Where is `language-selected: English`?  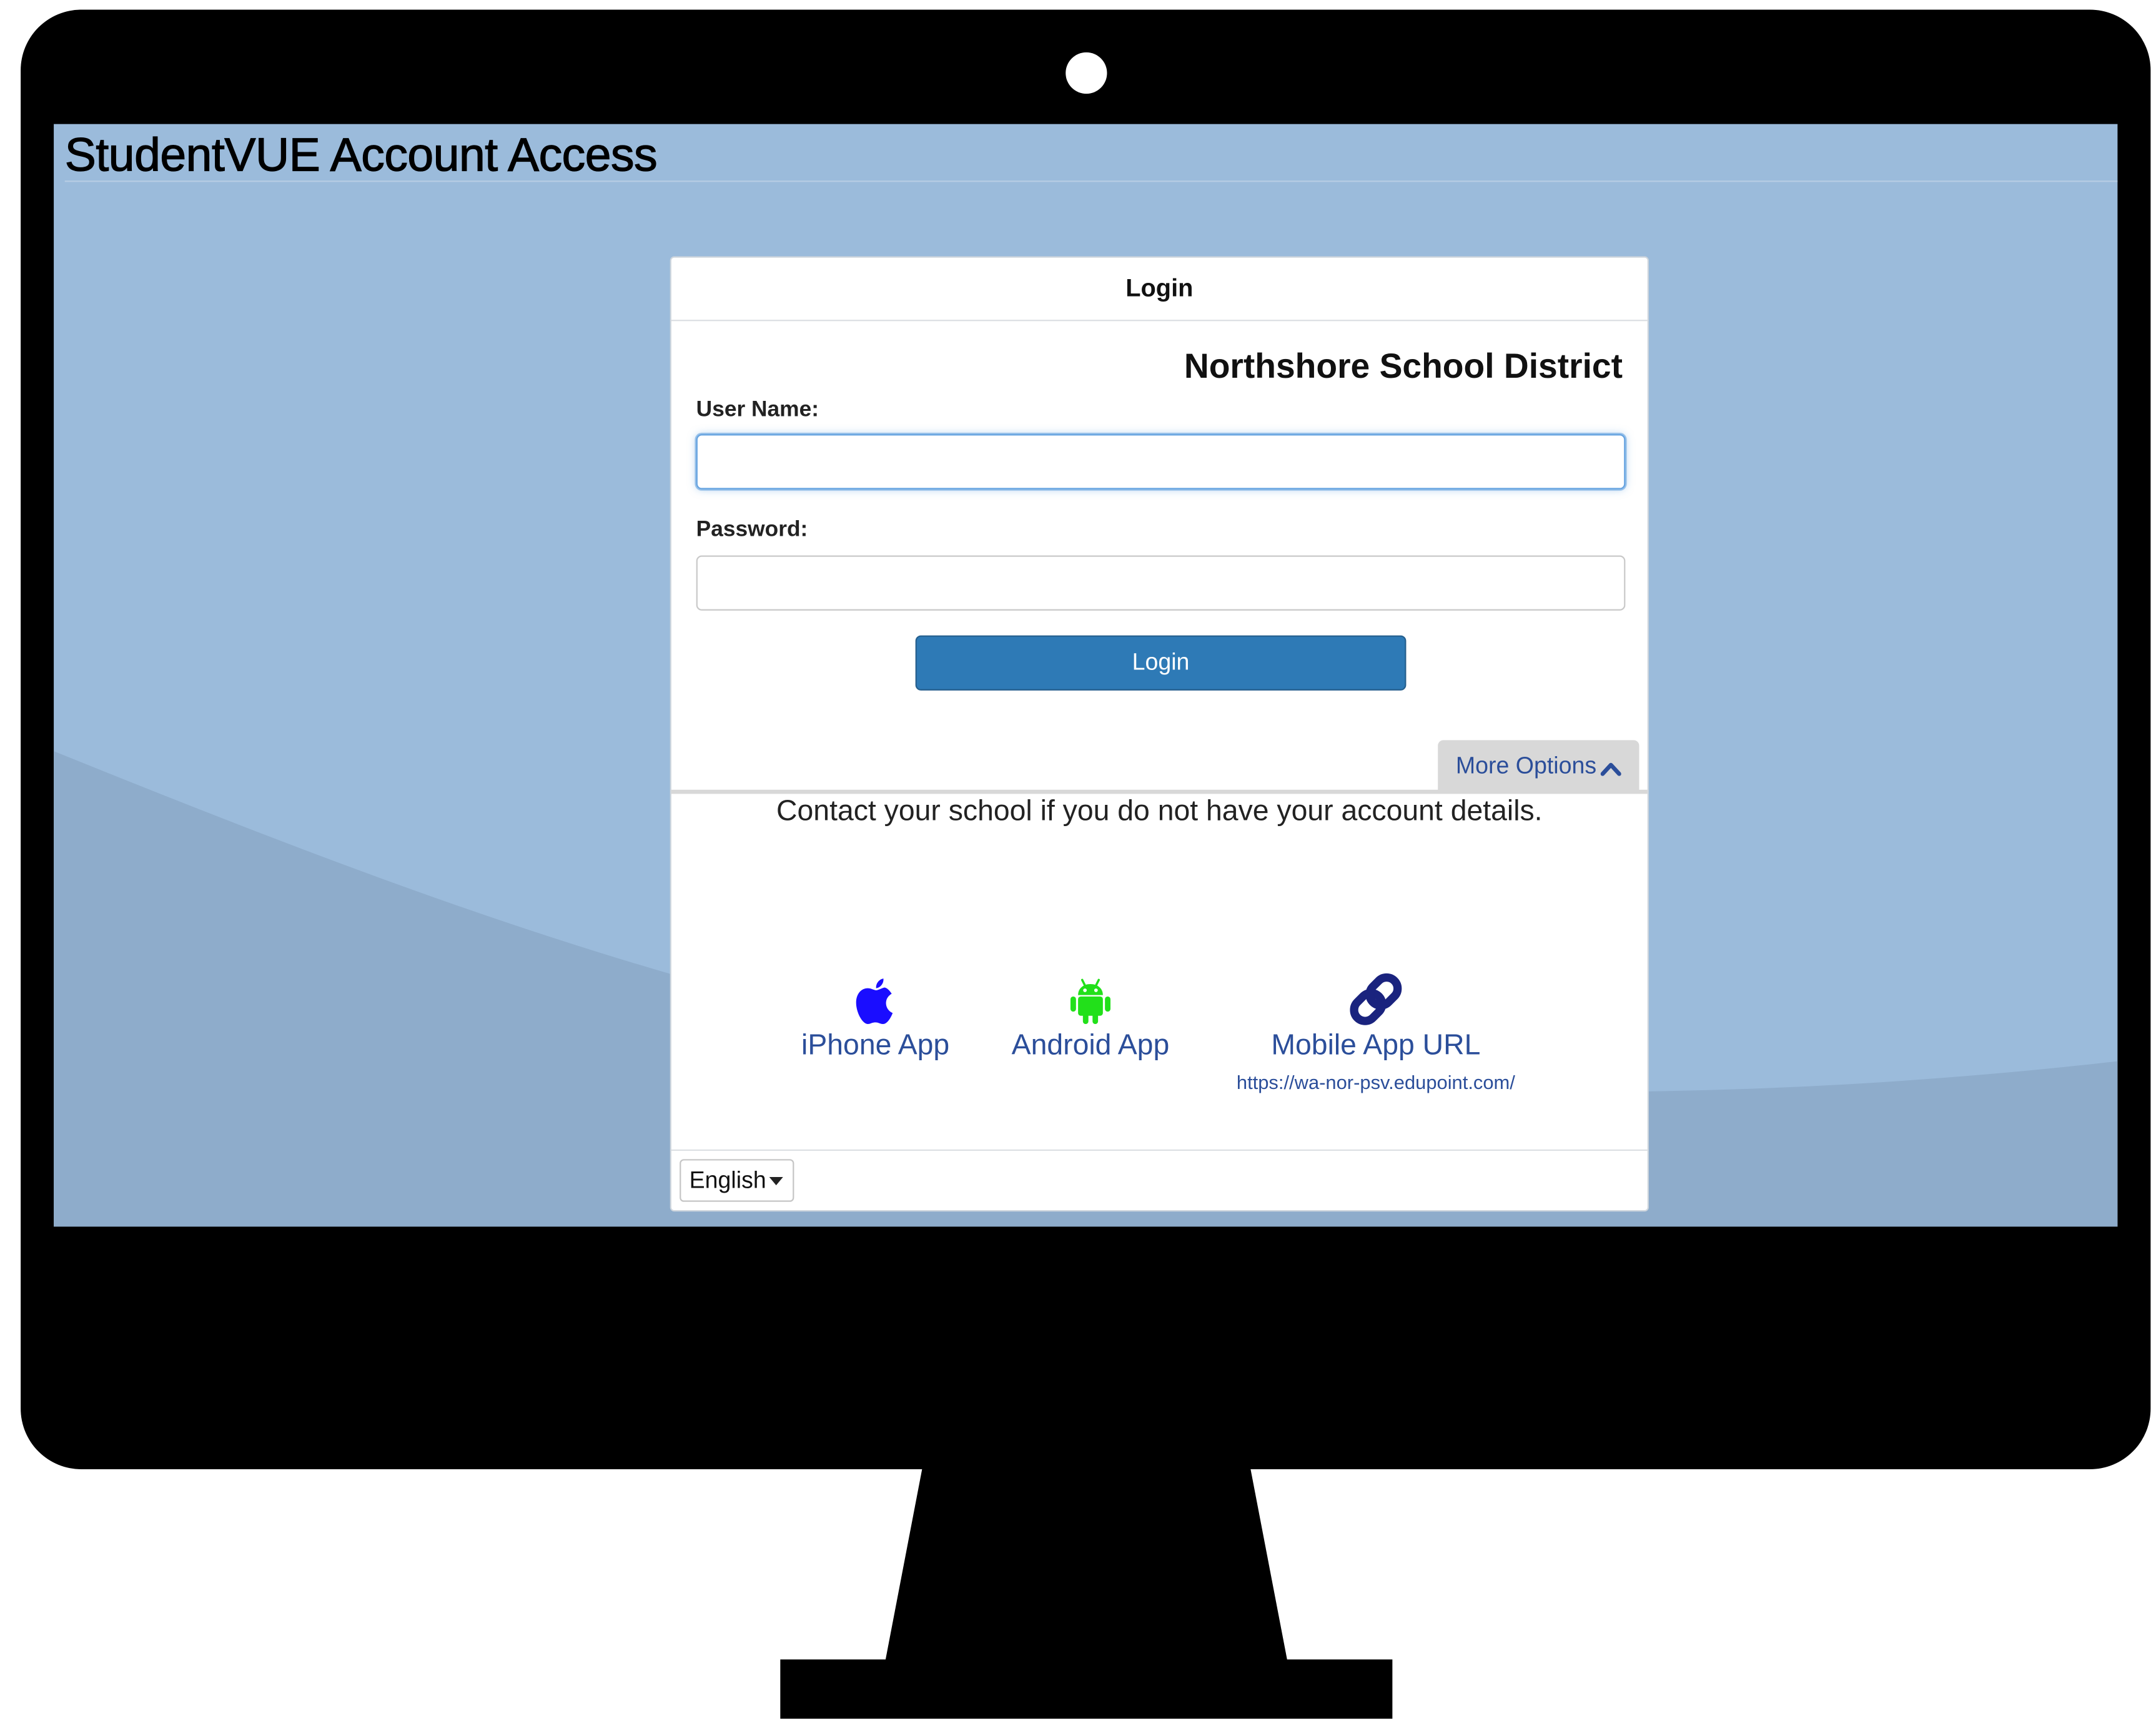 language-selected: English is located at coordinates (727, 1180).